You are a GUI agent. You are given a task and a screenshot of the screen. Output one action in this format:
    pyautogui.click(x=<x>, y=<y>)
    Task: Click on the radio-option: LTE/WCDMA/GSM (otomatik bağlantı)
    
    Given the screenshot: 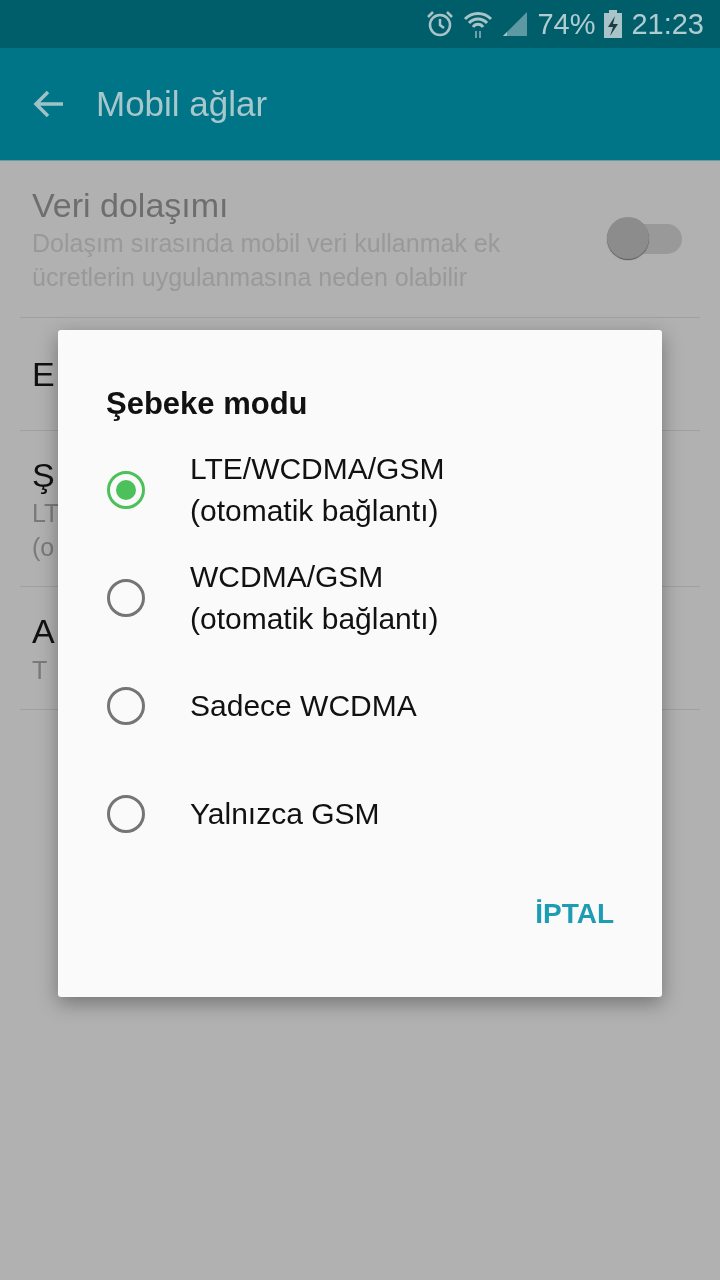 What is the action you would take?
    pyautogui.click(x=360, y=490)
    